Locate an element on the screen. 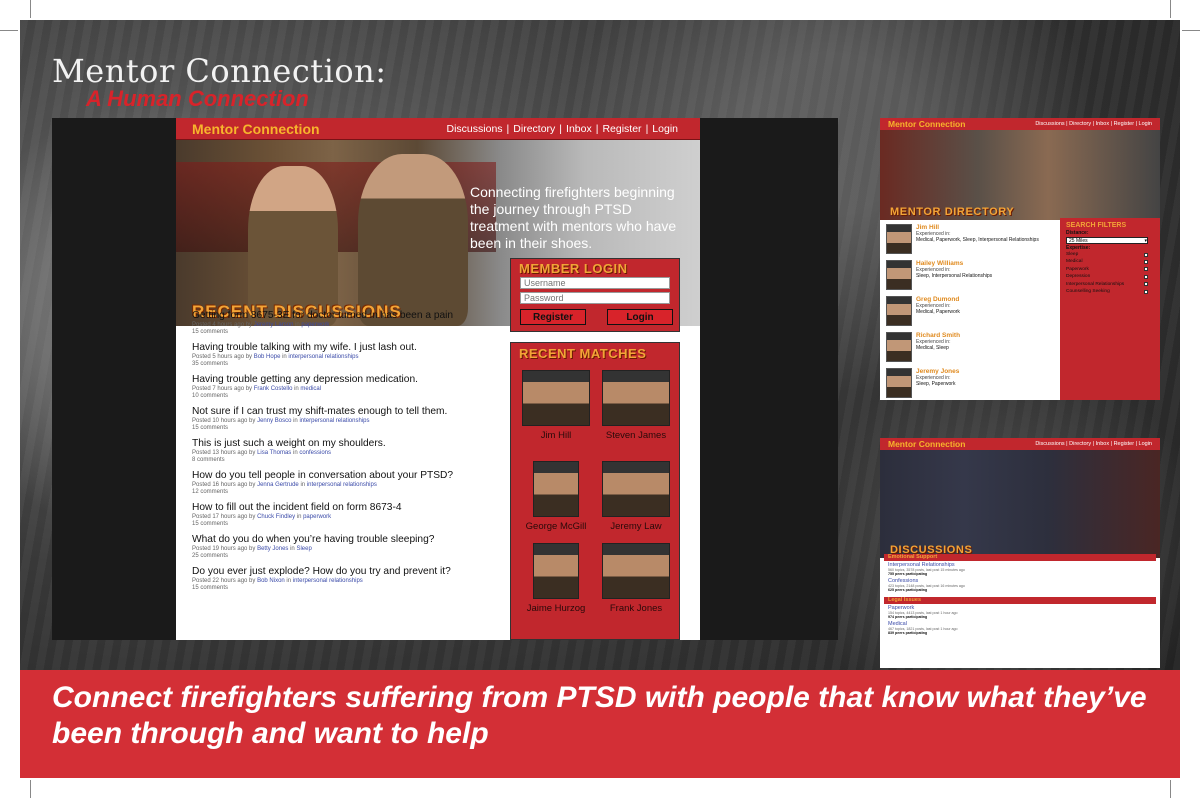  nav-login: Login is located at coordinates (665, 129).